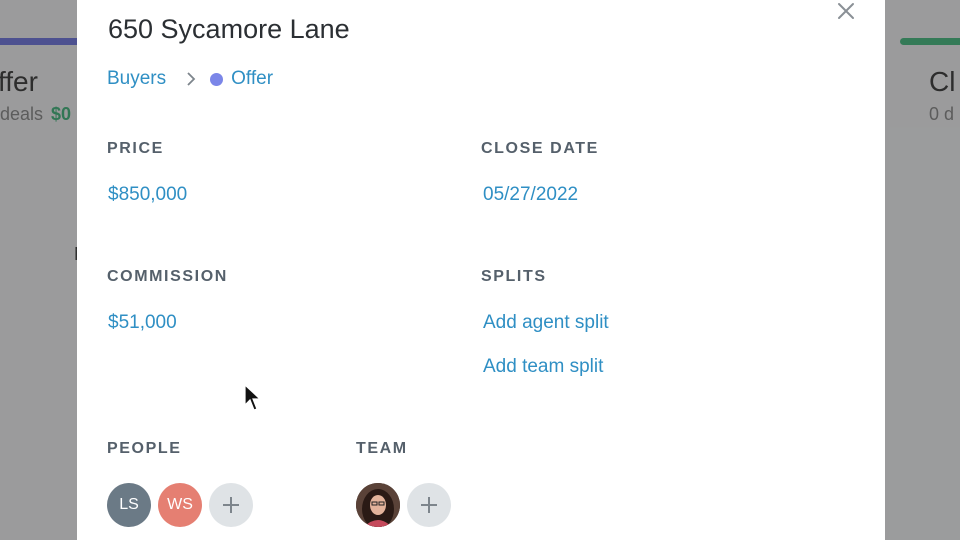 The width and height of the screenshot is (960, 540). I want to click on commission-label: COMMISSION, so click(167, 276).